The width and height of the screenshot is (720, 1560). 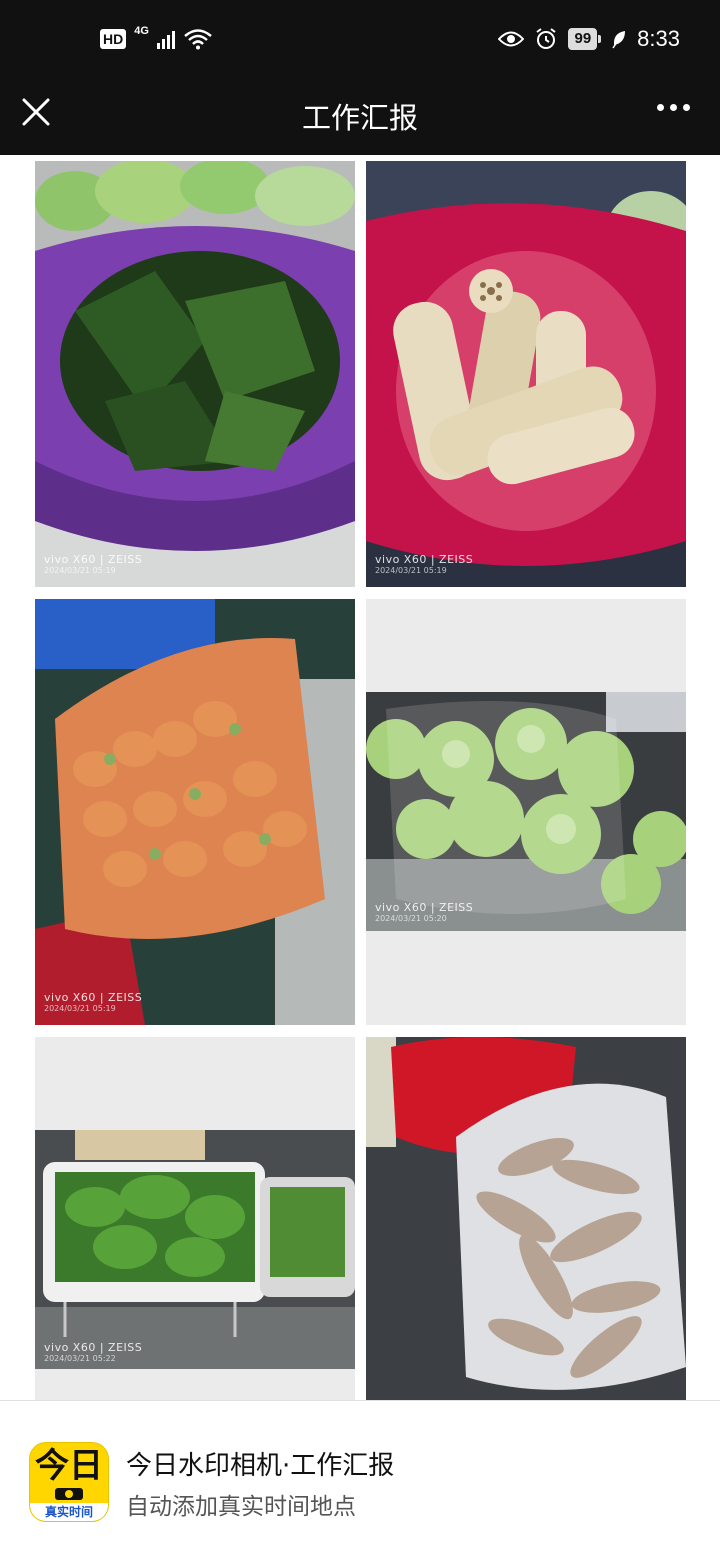 What do you see at coordinates (195, 374) in the screenshot?
I see `photo-seaweed: vivo X60 | ZEISS 2024/03/21 05:19` at bounding box center [195, 374].